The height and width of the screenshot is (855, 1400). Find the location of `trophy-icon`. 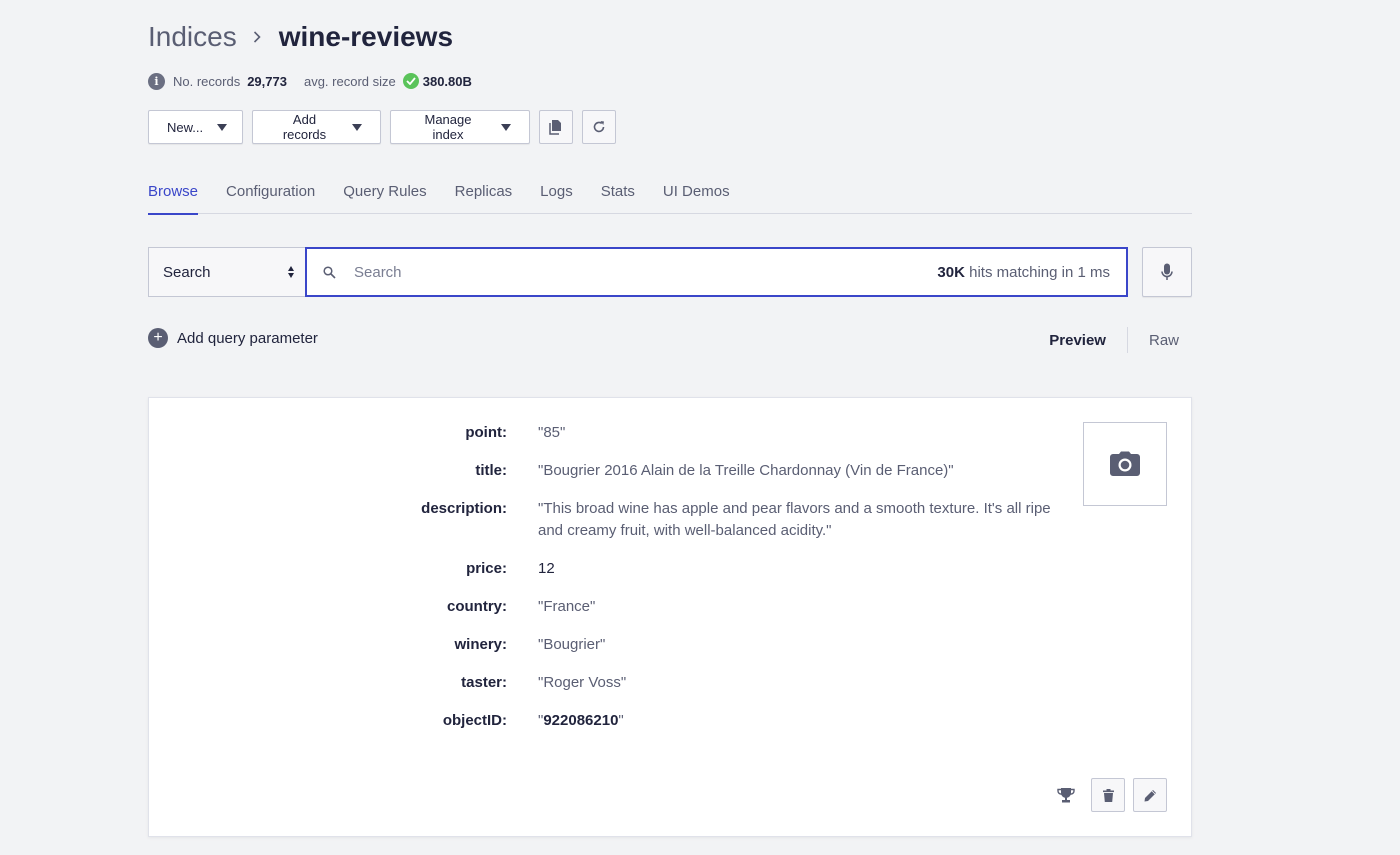

trophy-icon is located at coordinates (1066, 795).